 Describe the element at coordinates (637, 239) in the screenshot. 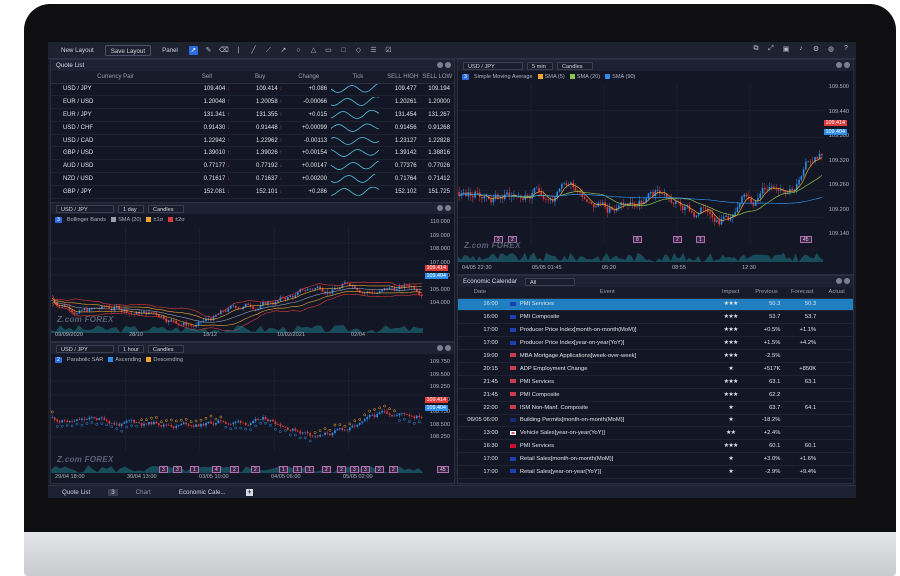

I see `event-marker: 8` at that location.